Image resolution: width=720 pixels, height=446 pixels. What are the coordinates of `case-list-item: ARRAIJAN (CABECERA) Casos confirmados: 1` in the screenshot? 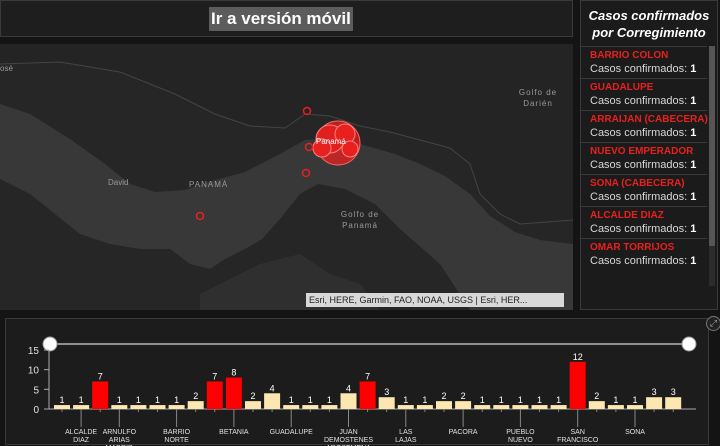 It's located at (644, 126).